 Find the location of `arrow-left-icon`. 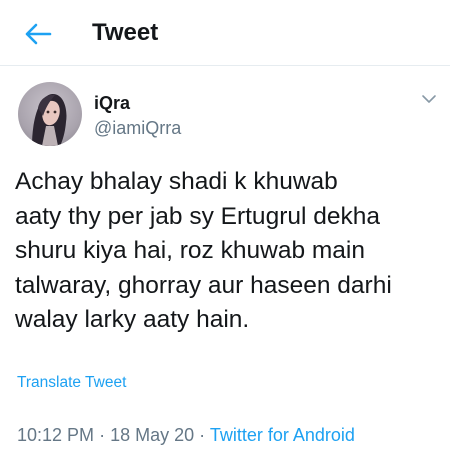

arrow-left-icon is located at coordinates (38, 34).